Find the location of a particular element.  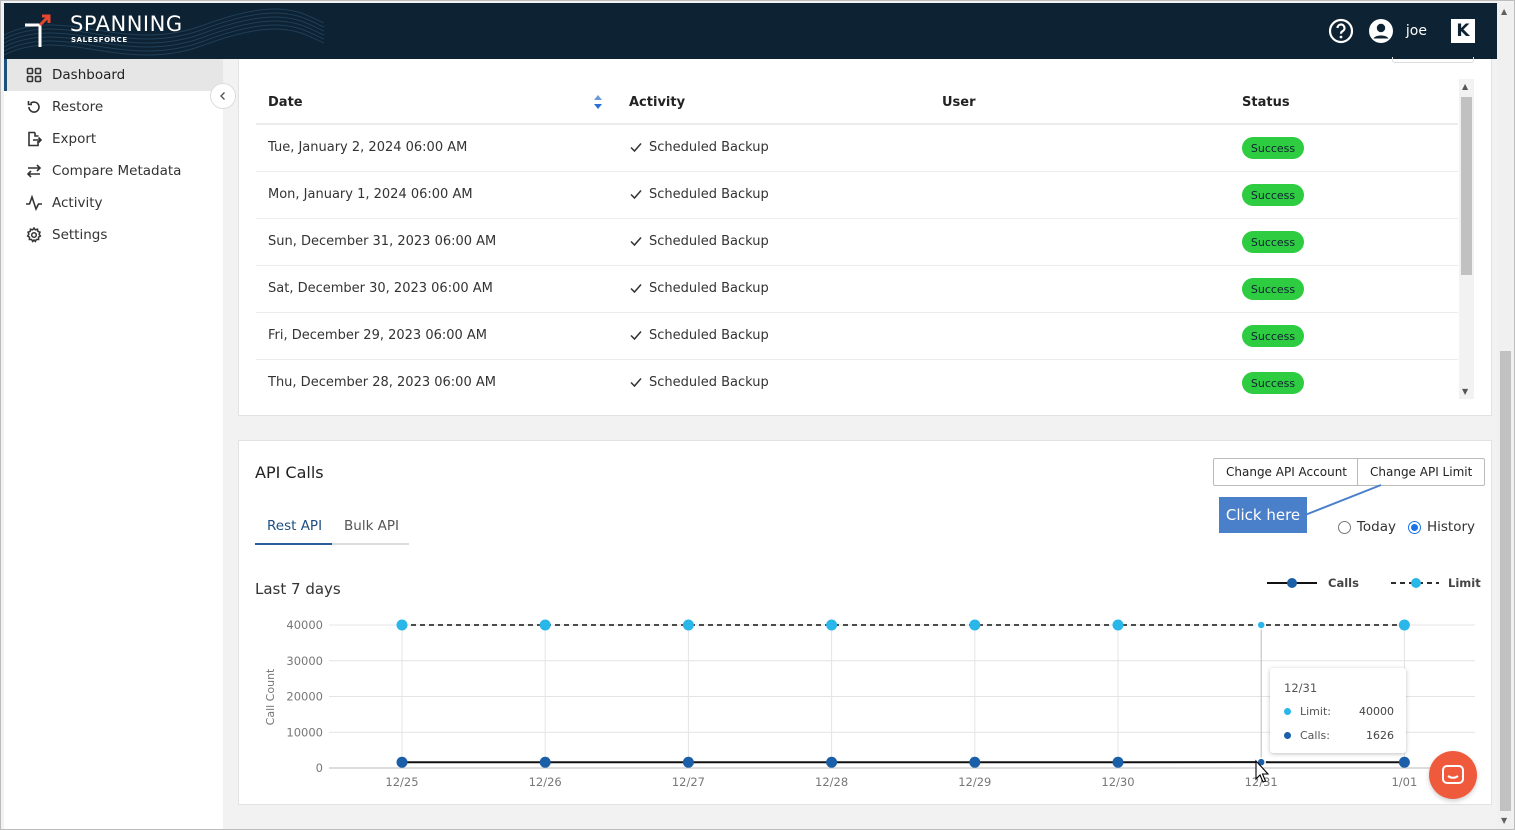

y-tick-label: 0 is located at coordinates (319, 768).